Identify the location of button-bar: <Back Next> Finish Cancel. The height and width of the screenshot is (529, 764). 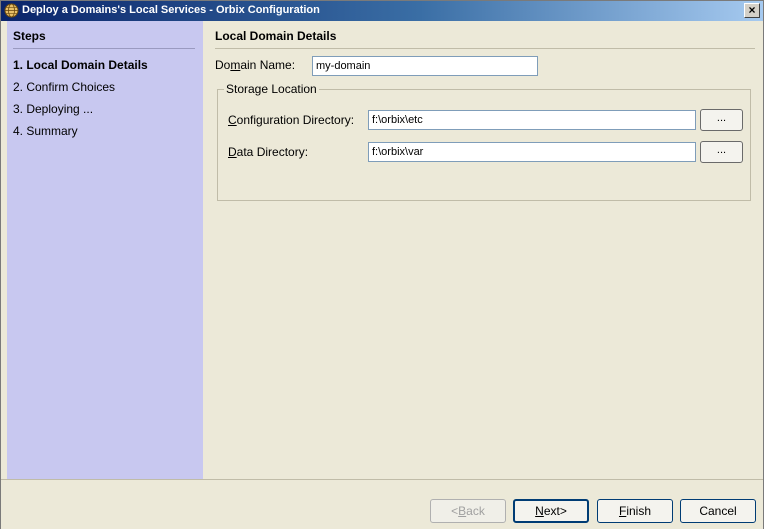
(382, 504).